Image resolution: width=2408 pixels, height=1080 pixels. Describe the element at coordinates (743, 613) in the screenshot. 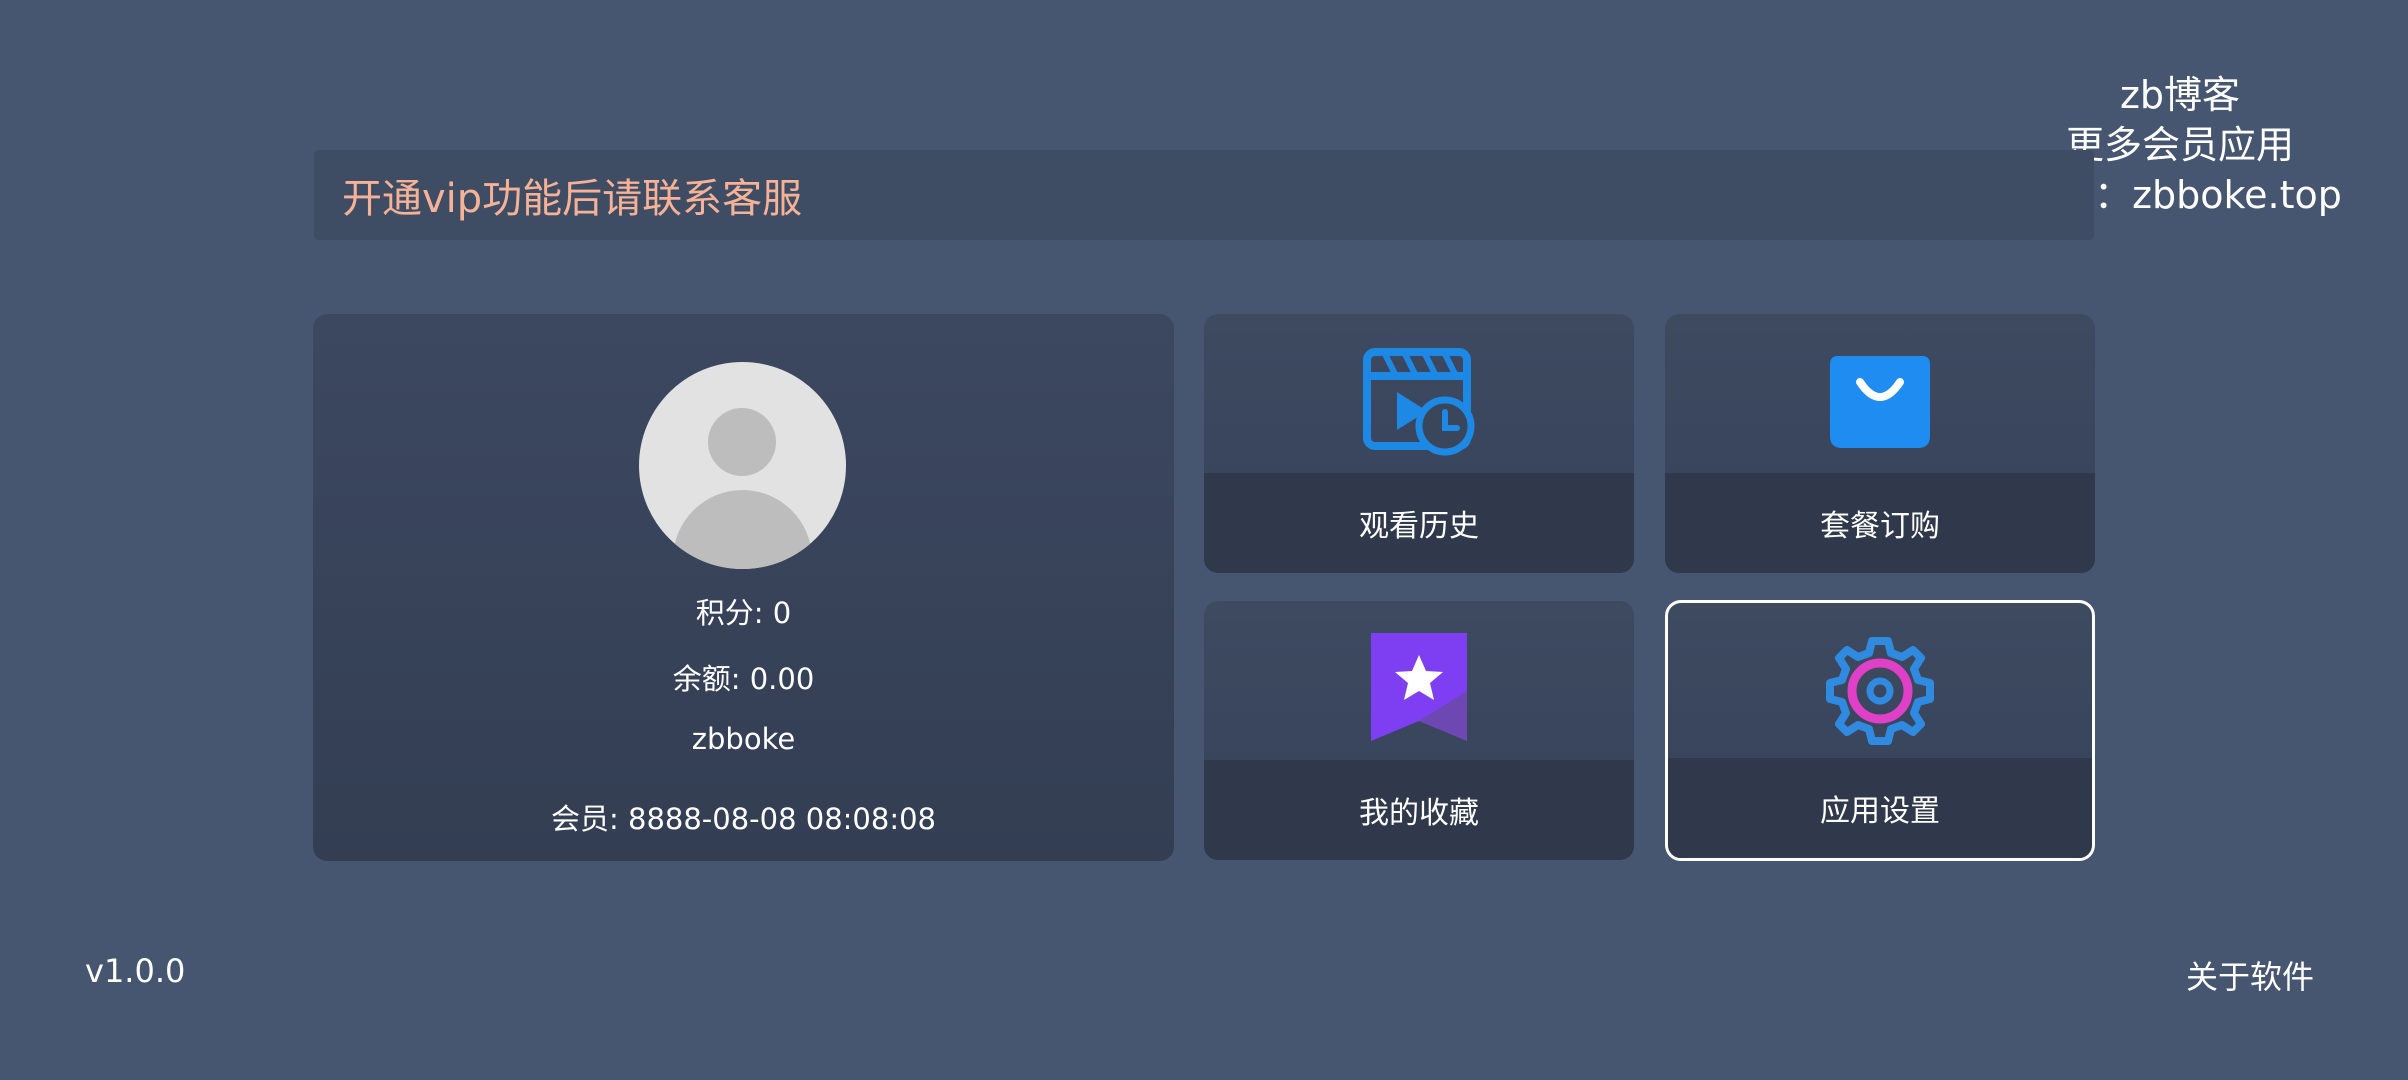

I see `points-text: 积分: 0` at that location.